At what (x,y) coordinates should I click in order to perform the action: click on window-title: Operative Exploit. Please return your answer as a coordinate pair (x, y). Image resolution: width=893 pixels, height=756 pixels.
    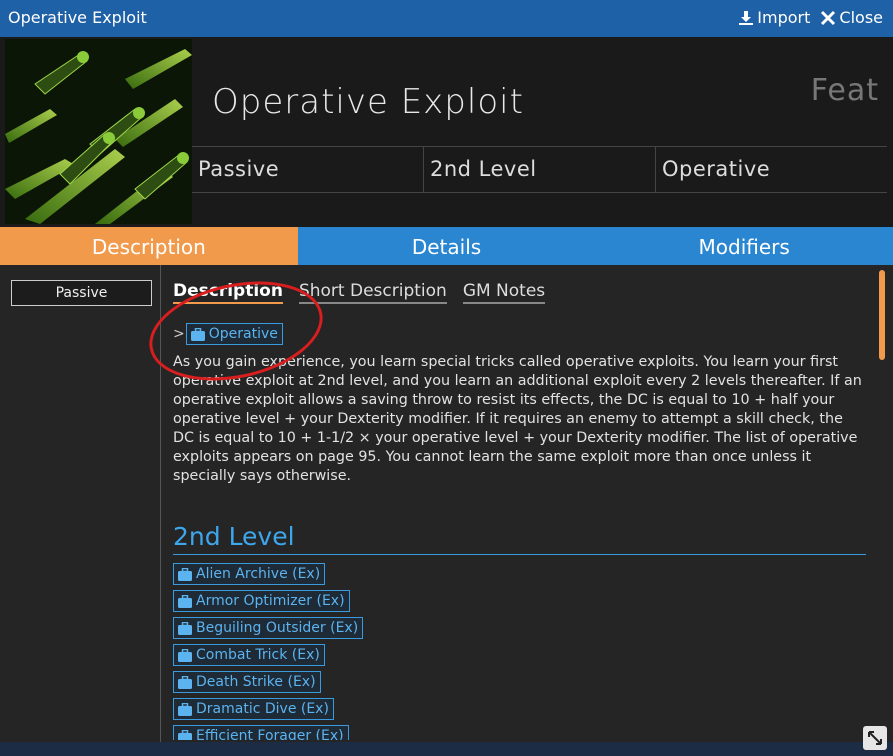
    Looking at the image, I should click on (77, 17).